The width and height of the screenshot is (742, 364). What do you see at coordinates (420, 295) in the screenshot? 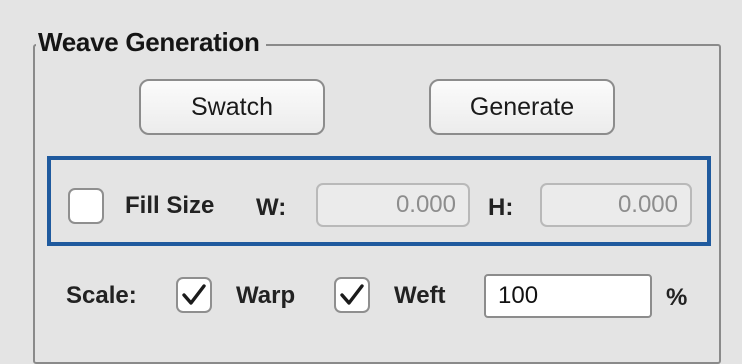
I see `weft-label: Weft` at bounding box center [420, 295].